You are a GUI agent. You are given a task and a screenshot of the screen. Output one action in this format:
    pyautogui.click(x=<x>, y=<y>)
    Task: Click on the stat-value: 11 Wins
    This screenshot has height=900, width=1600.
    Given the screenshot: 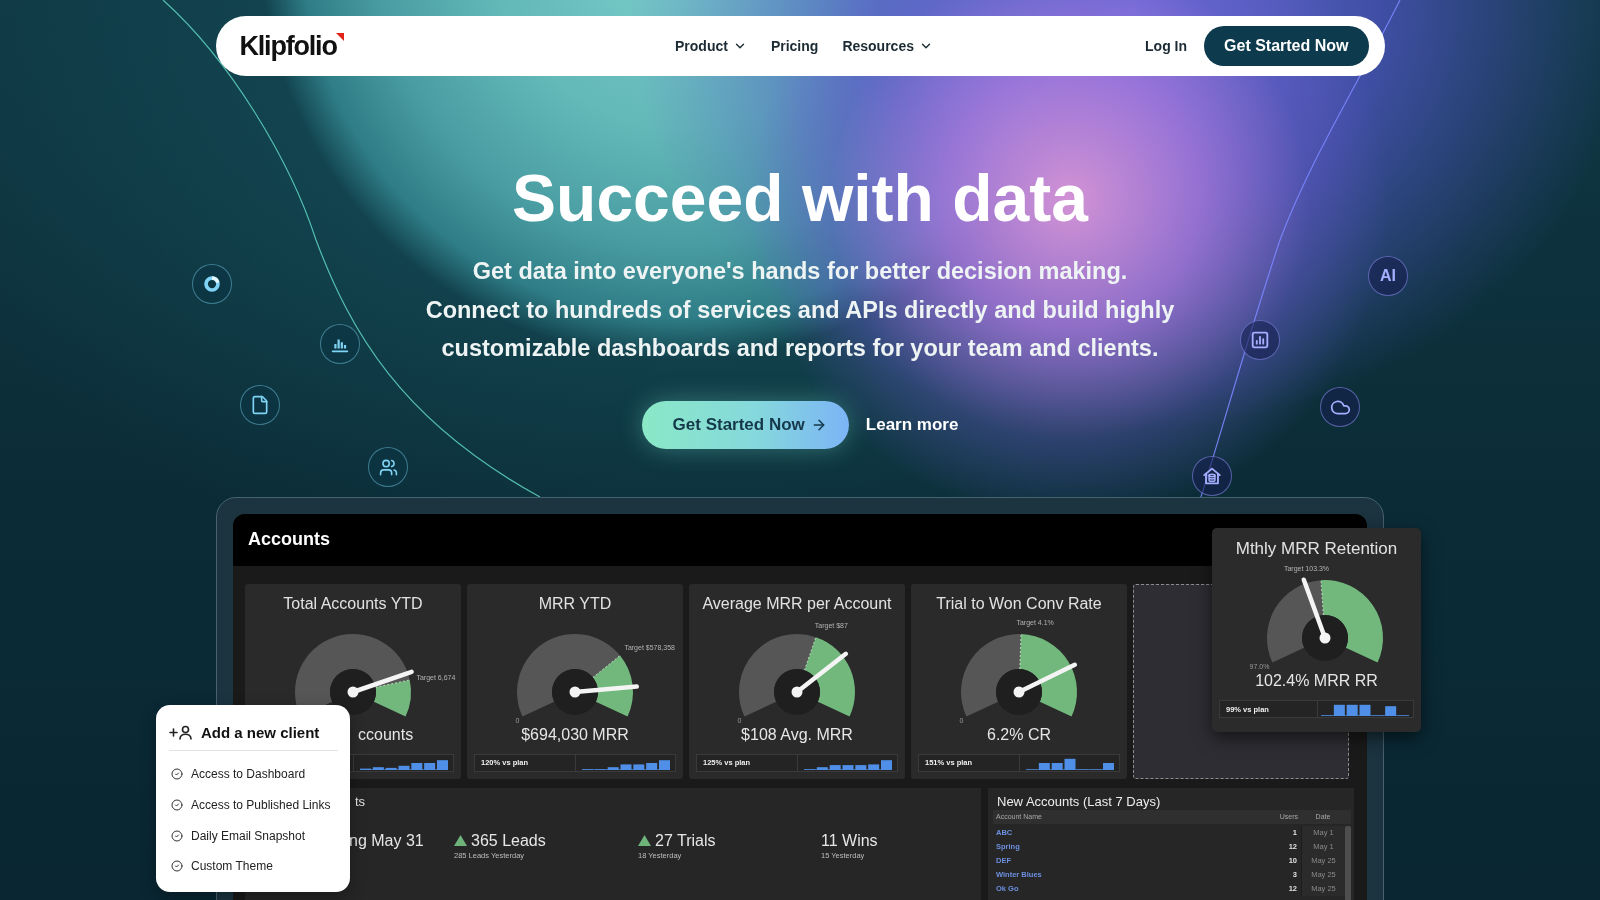 What is the action you would take?
    pyautogui.click(x=849, y=840)
    